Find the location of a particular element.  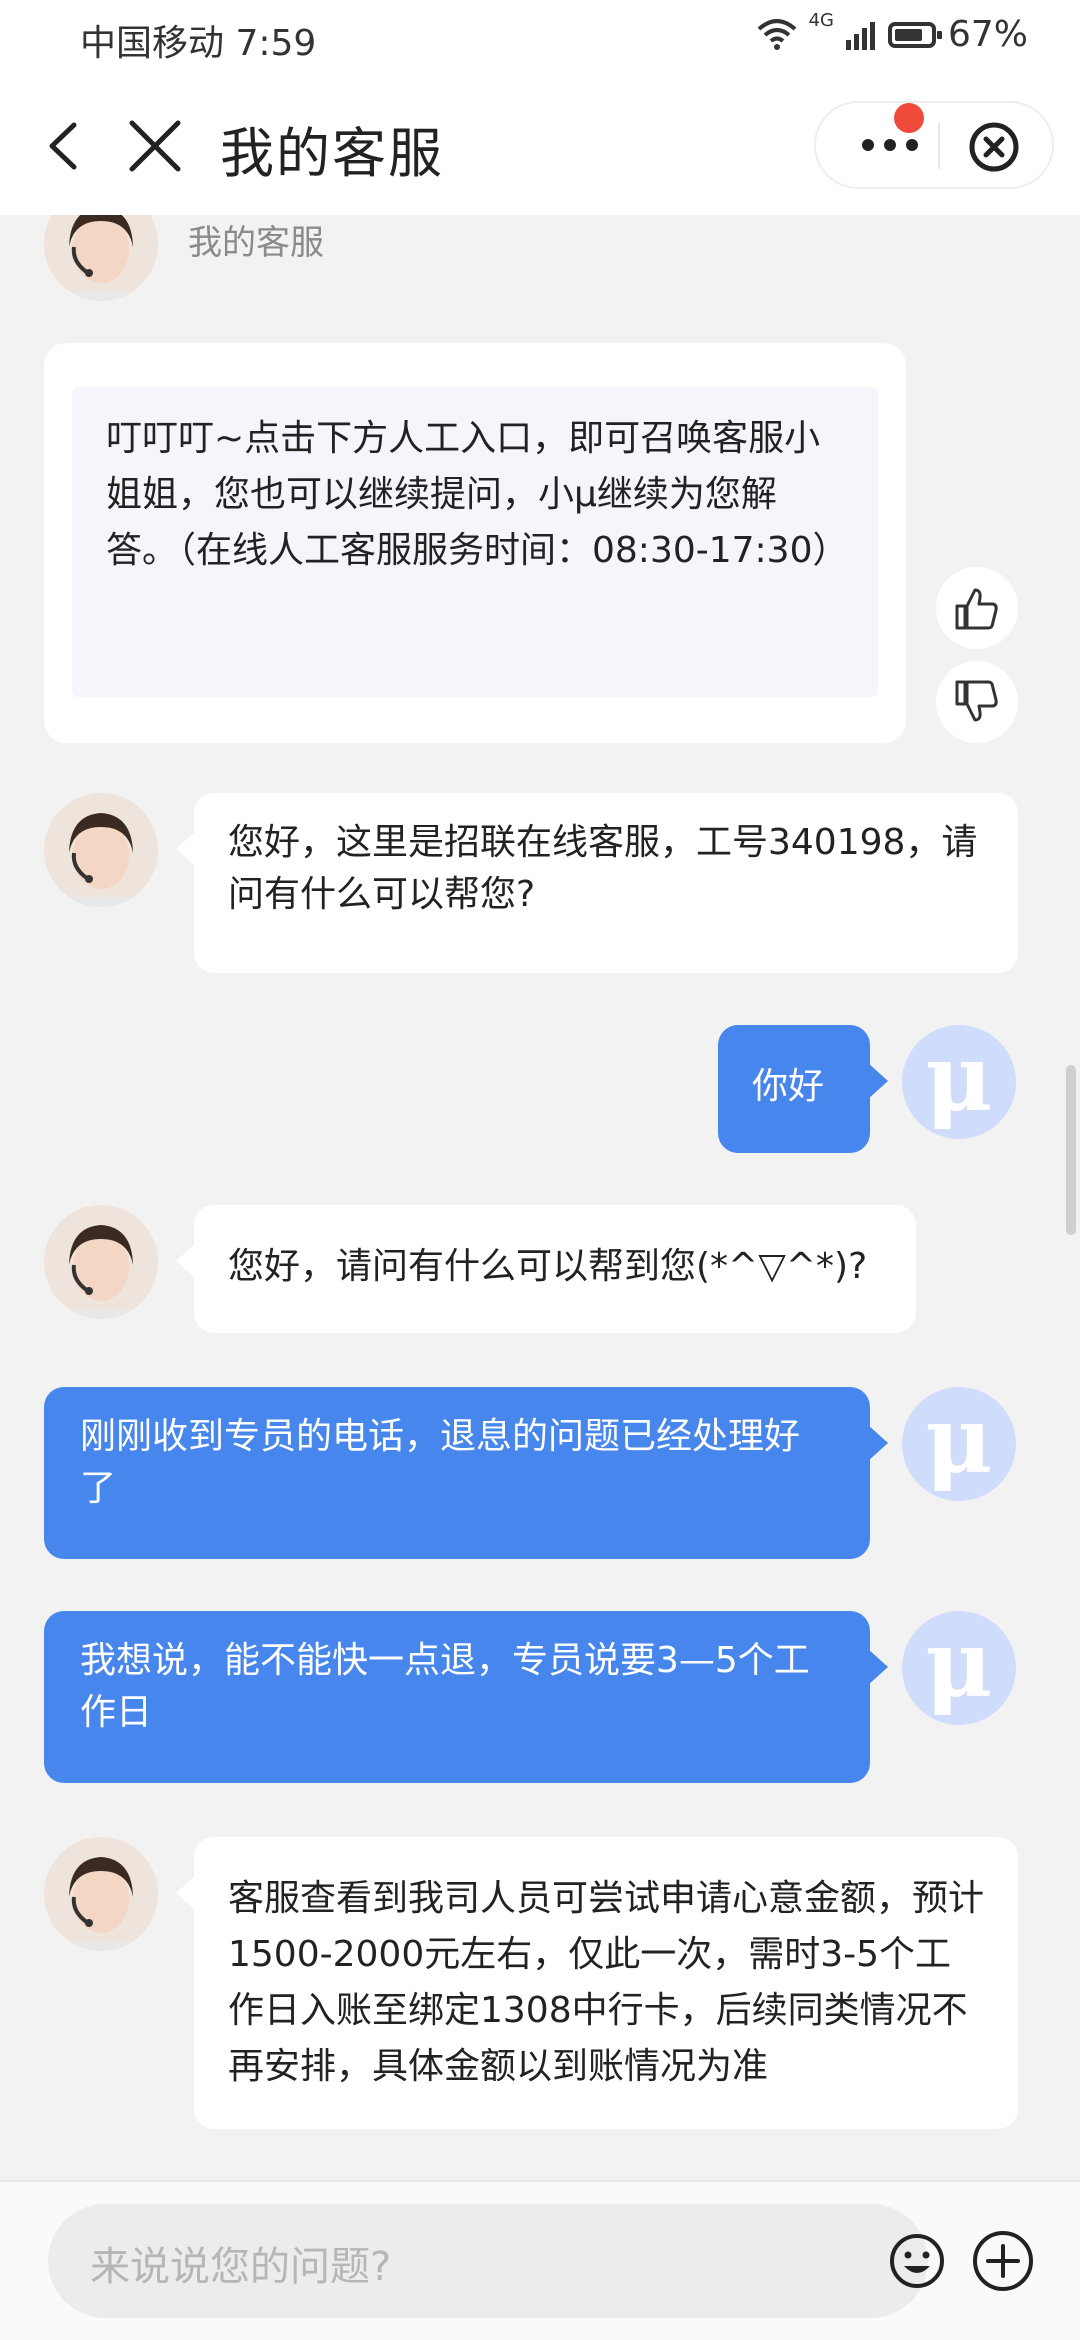

plus-circle-icon is located at coordinates (1003, 2261).